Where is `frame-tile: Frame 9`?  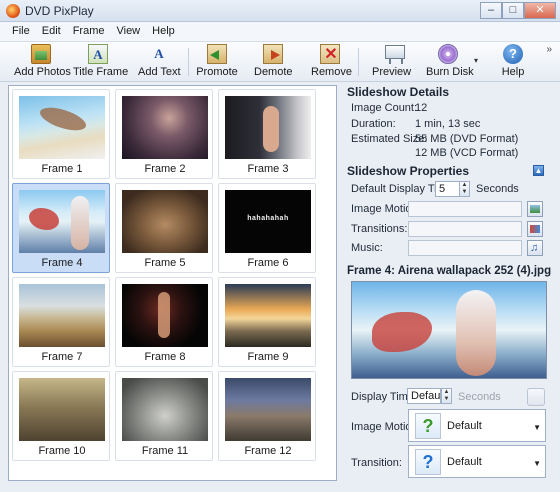 frame-tile: Frame 9 is located at coordinates (267, 322).